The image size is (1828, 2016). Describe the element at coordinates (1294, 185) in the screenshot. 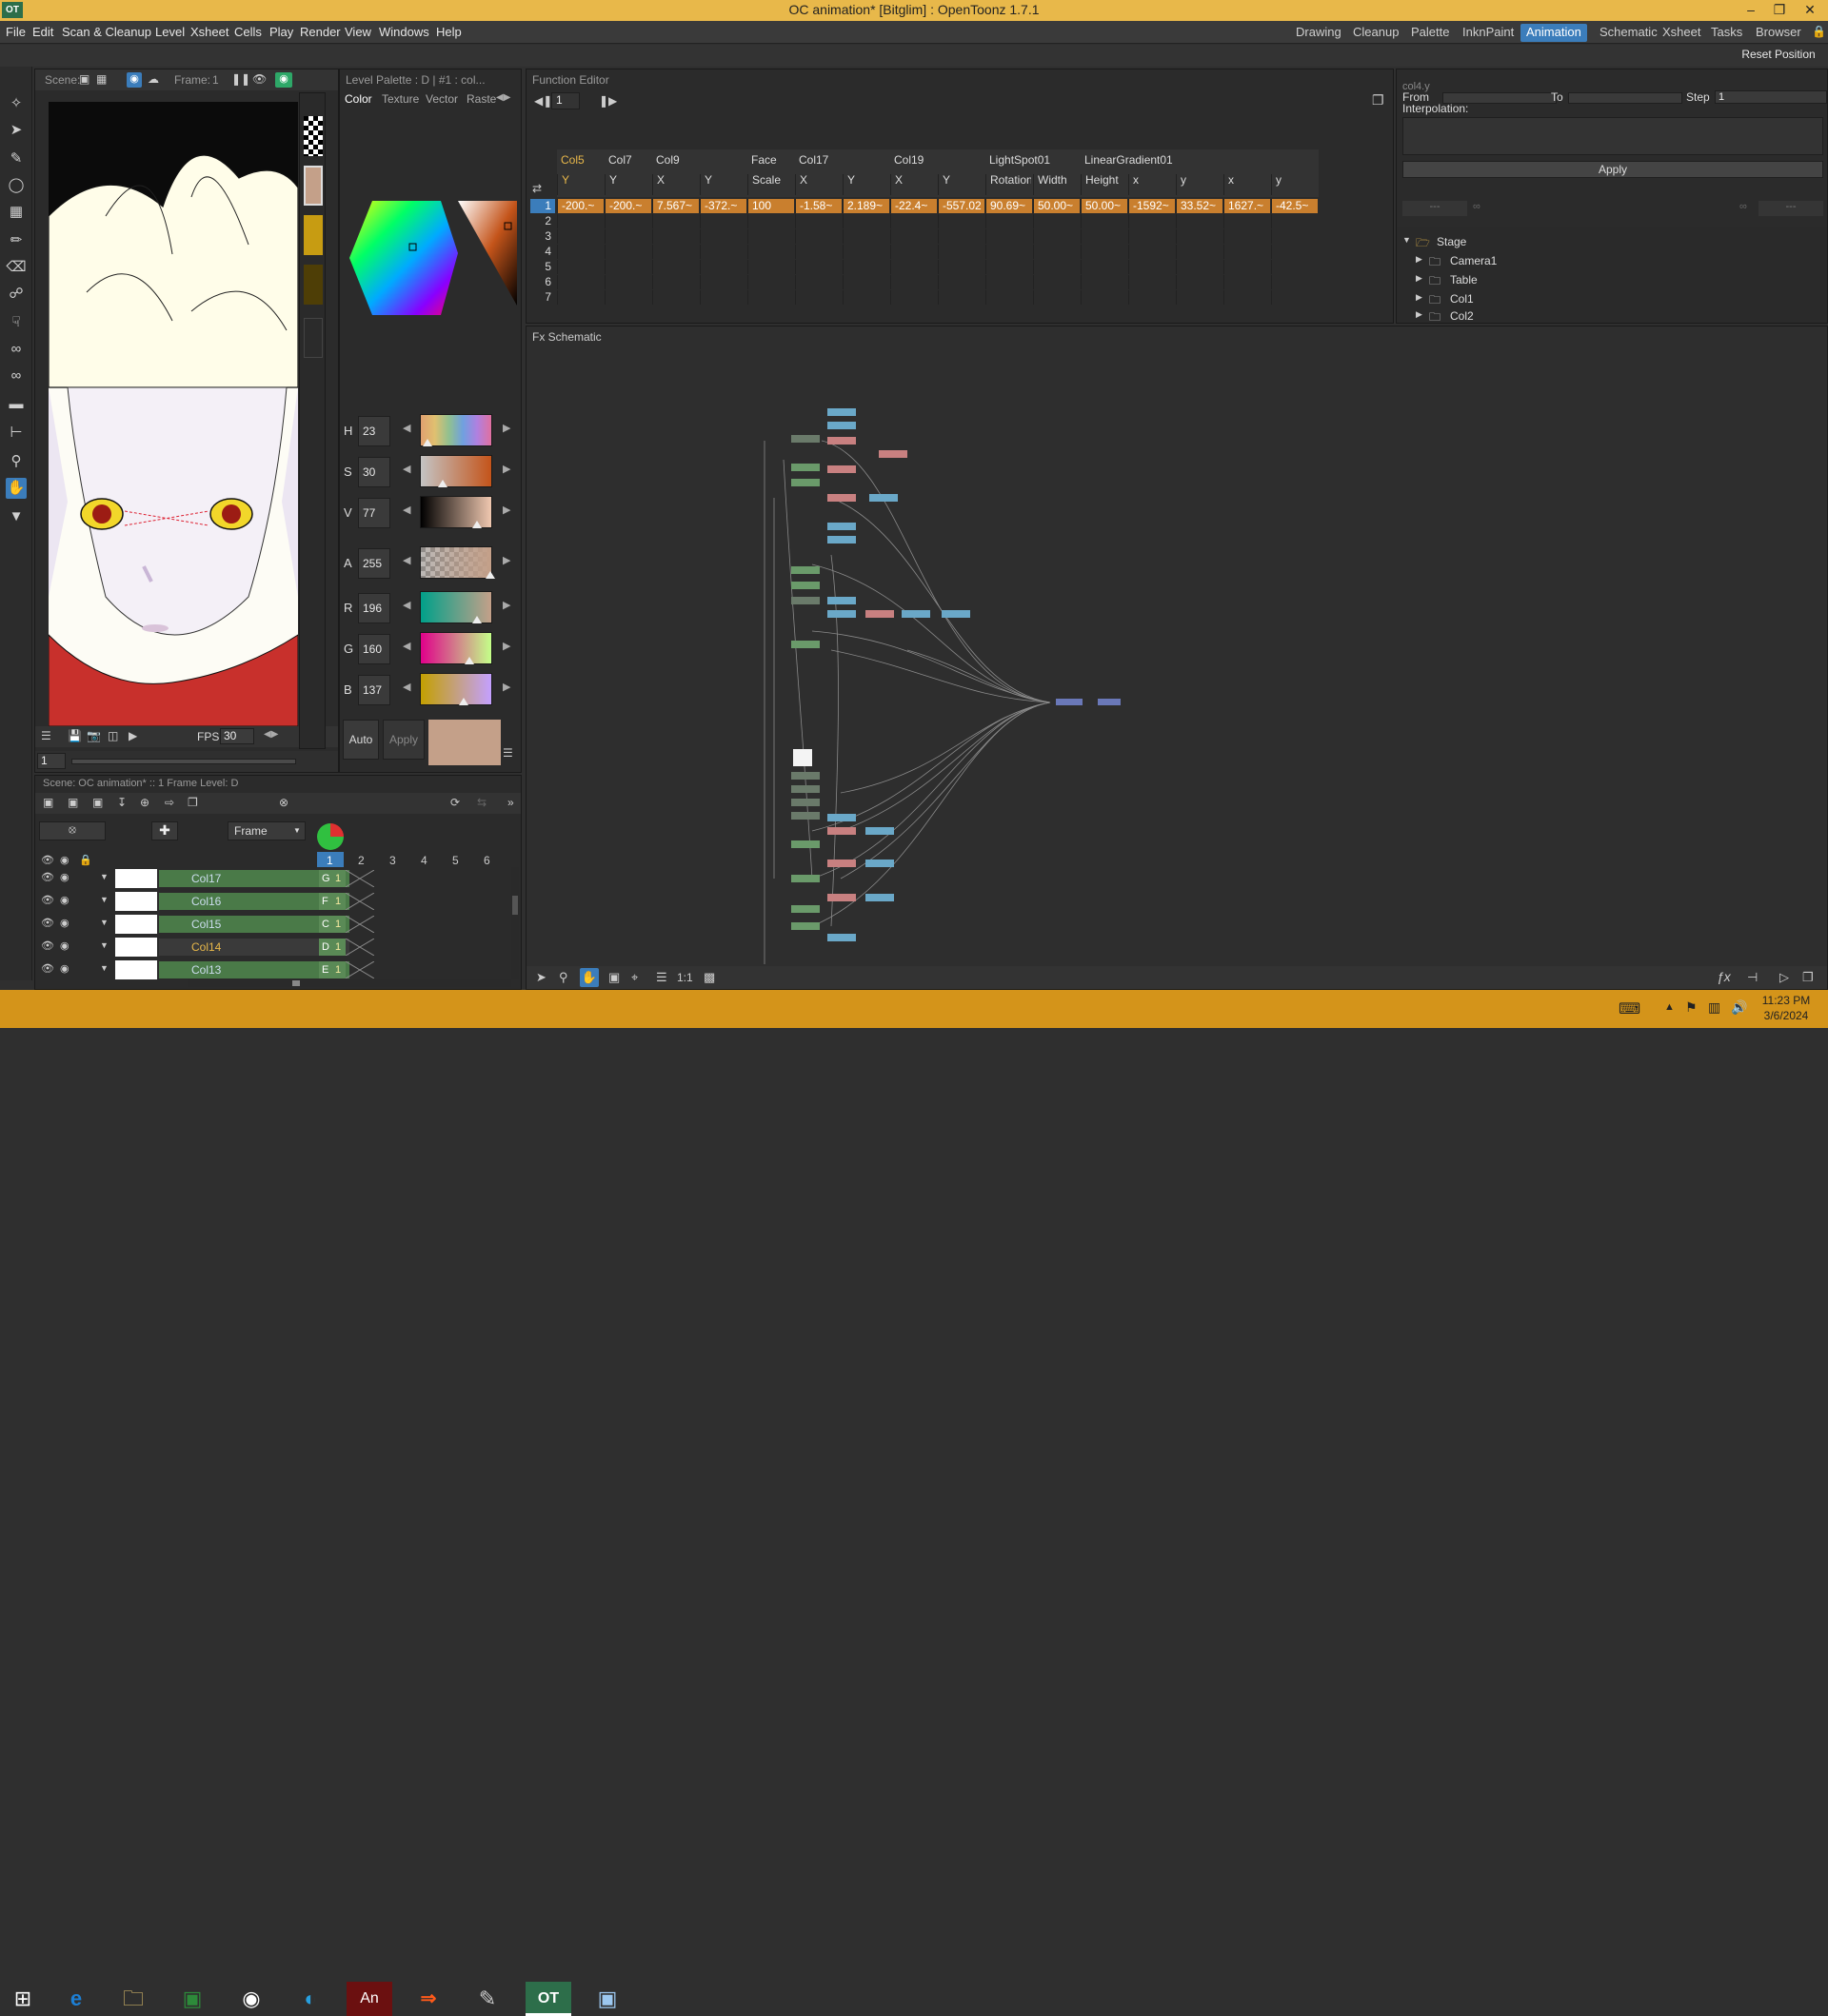

I see `function-channel-header: y` at that location.